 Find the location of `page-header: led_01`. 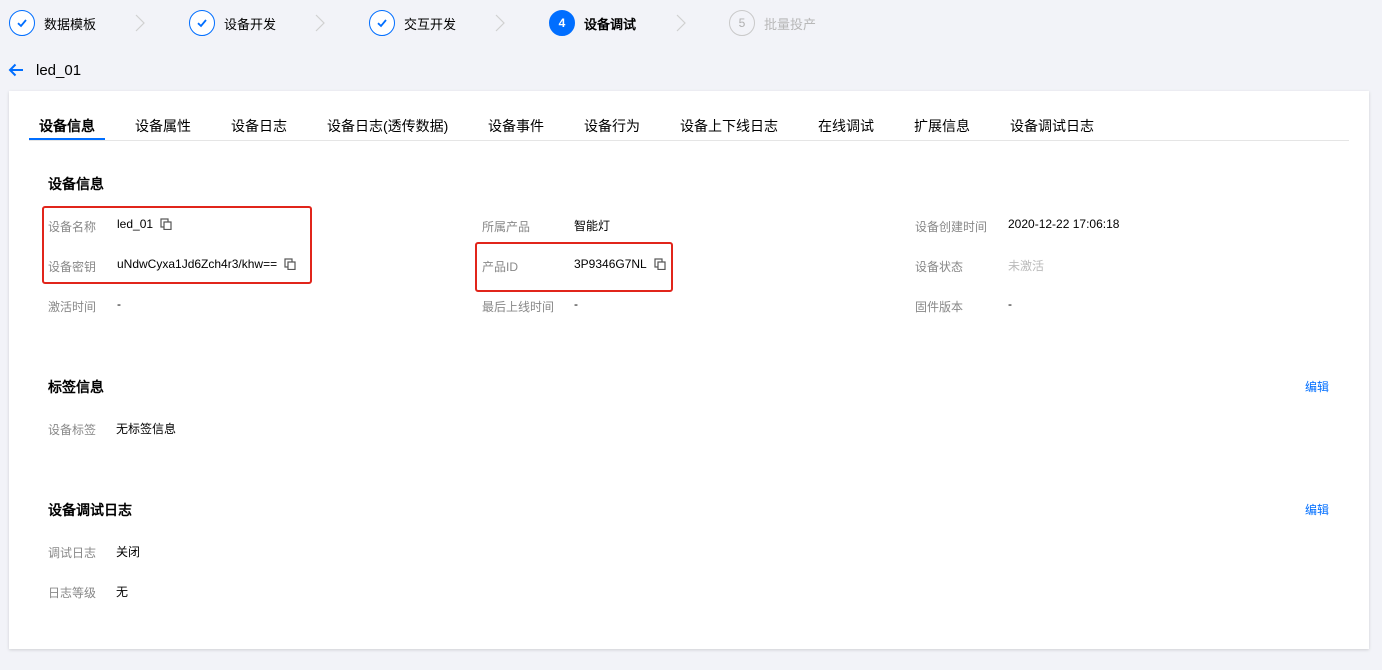

page-header: led_01 is located at coordinates (44, 70).